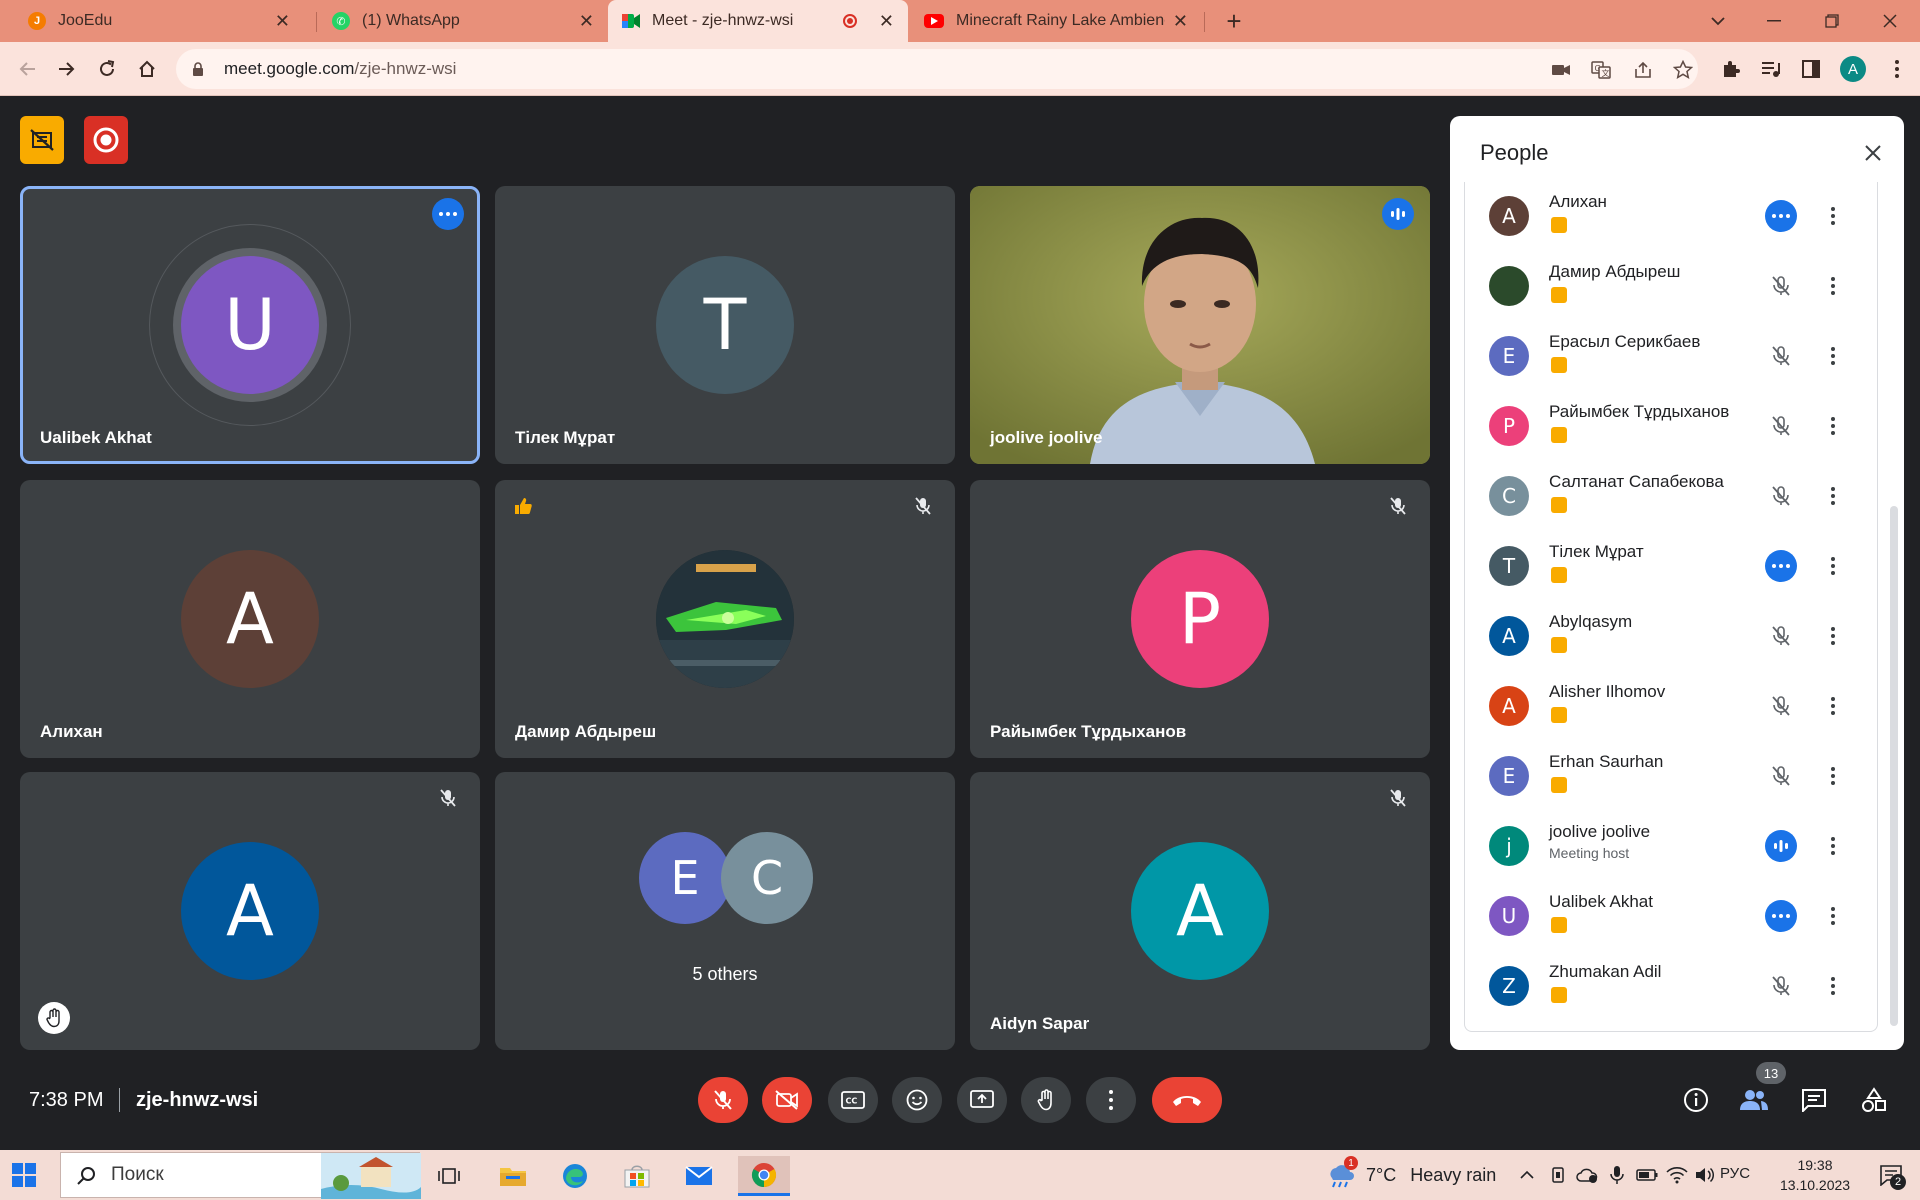  Describe the element at coordinates (575, 1176) in the screenshot. I see `edge-browser-icon` at that location.